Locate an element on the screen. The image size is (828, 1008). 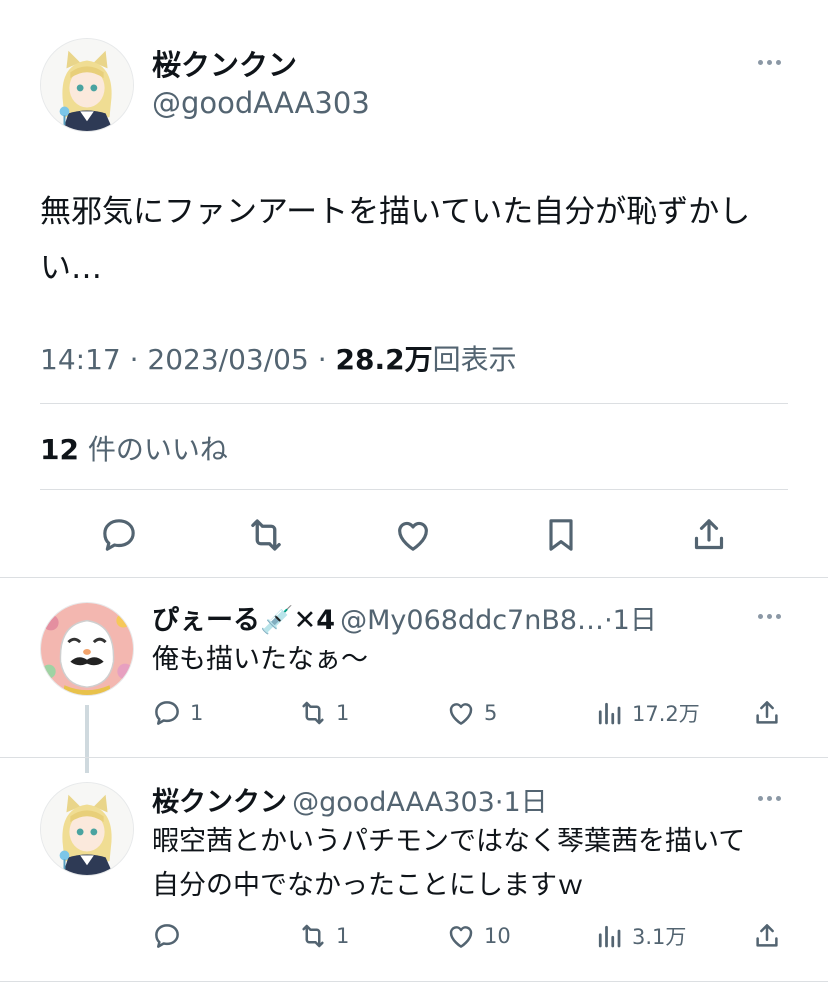
more-options-button is located at coordinates (769, 62).